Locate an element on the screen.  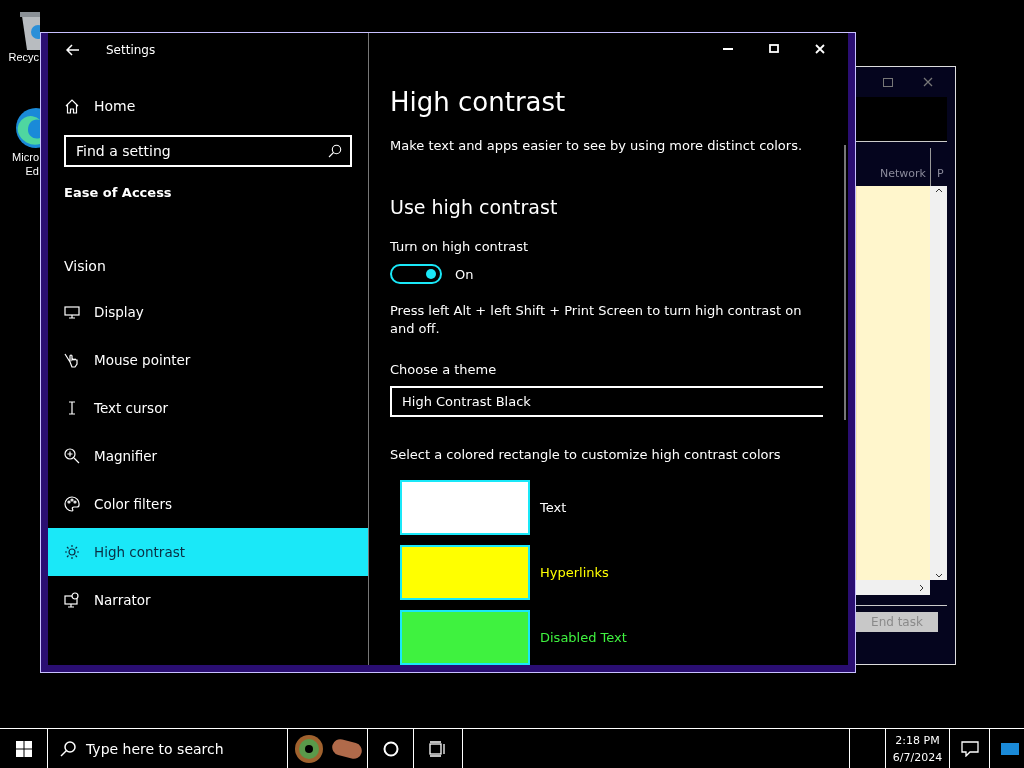
right-chevron-icon is located at coordinates (922, 587).